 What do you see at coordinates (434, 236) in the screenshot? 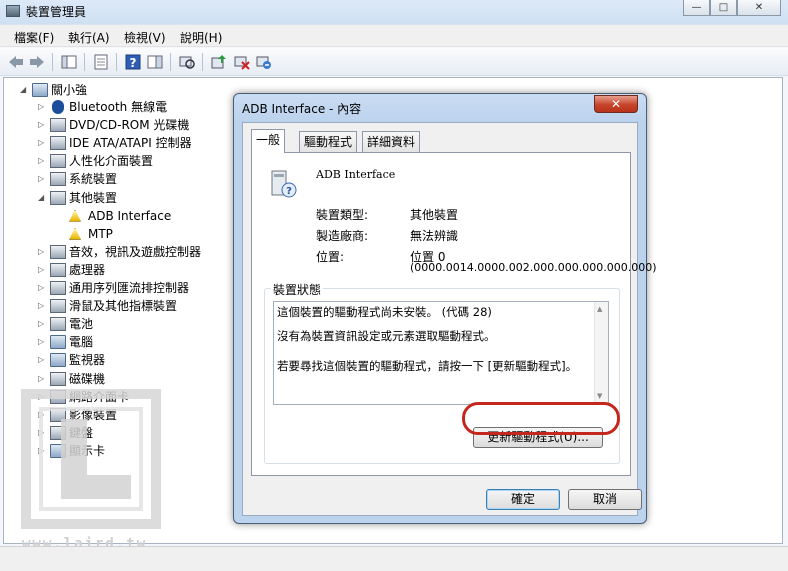
I see `manufacturer-value: 無法辨識` at bounding box center [434, 236].